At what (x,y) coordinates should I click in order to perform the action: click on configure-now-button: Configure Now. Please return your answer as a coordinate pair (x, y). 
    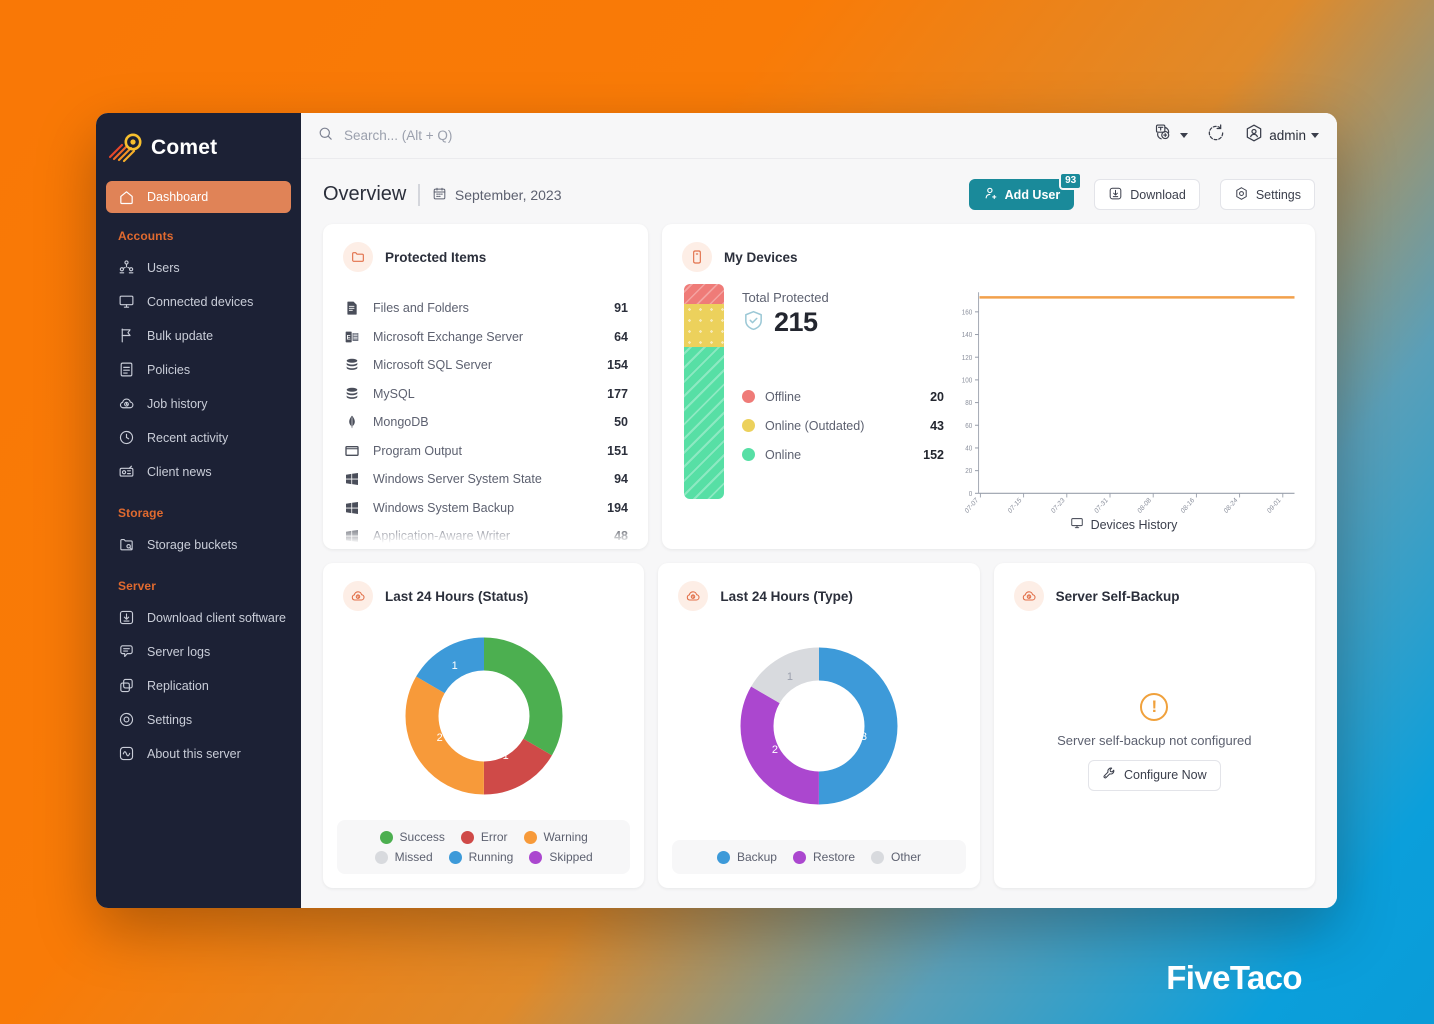
    Looking at the image, I should click on (1154, 775).